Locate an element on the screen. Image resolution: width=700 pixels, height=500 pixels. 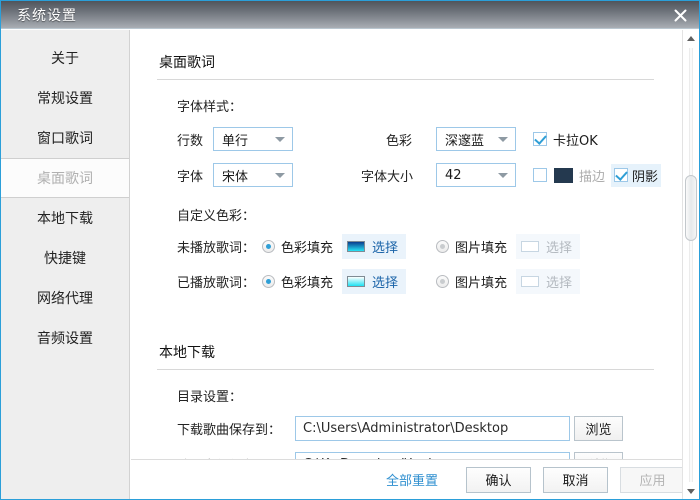
cancel-button: 取消 is located at coordinates (575, 479).